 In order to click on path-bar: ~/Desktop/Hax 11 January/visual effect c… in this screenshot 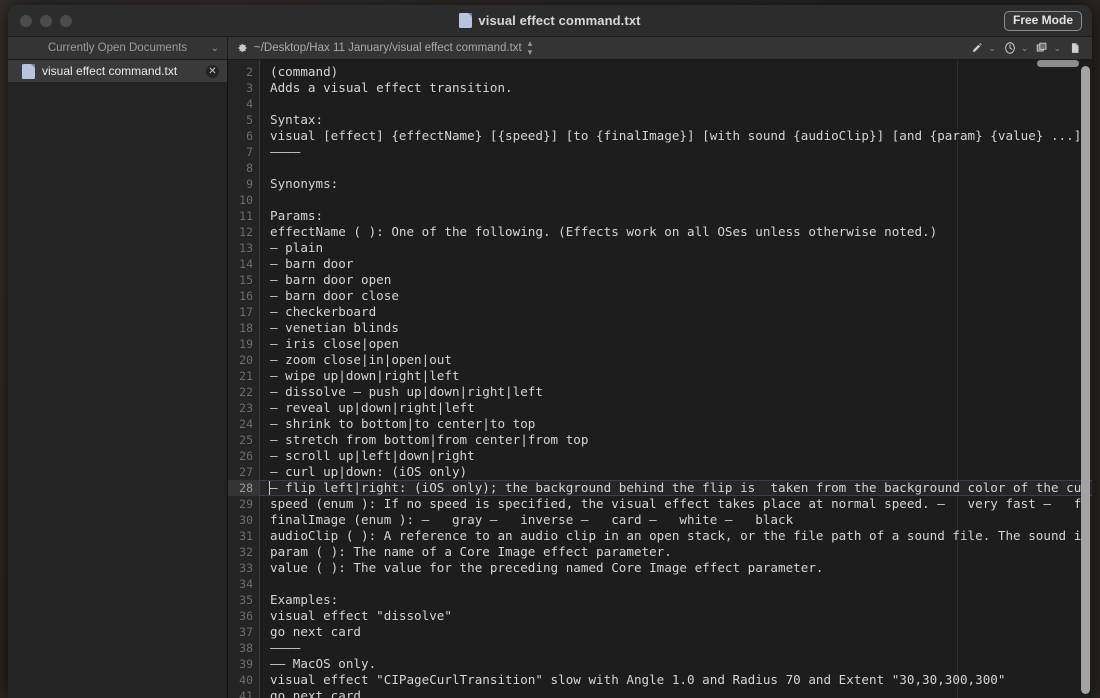, I will do `click(660, 48)`.